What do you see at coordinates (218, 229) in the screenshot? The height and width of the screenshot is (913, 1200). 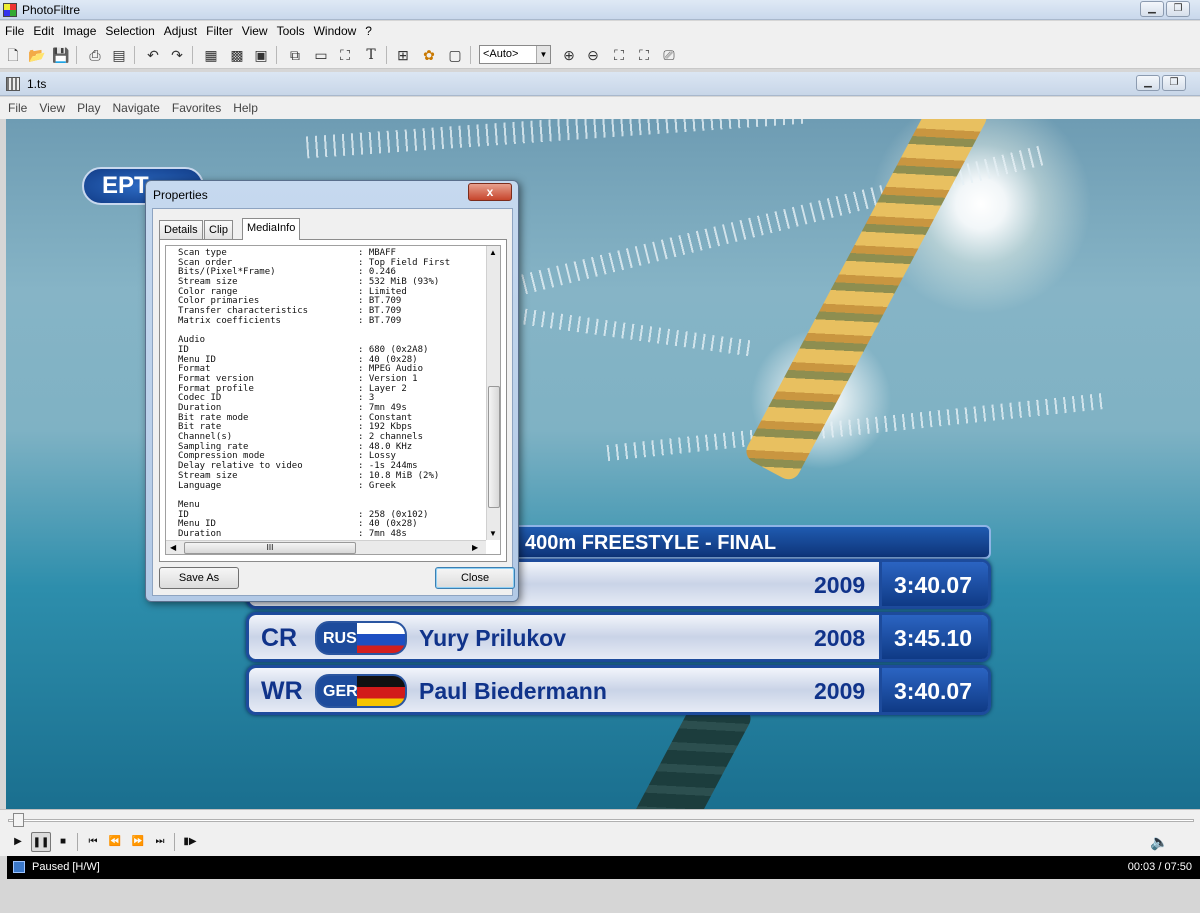 I see `tab-clip: Clip` at bounding box center [218, 229].